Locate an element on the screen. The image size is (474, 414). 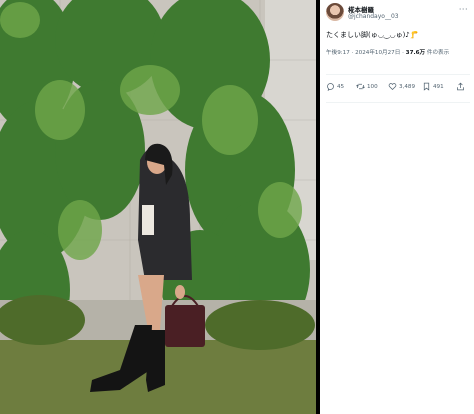
repost-button: 100 is located at coordinates (367, 86).